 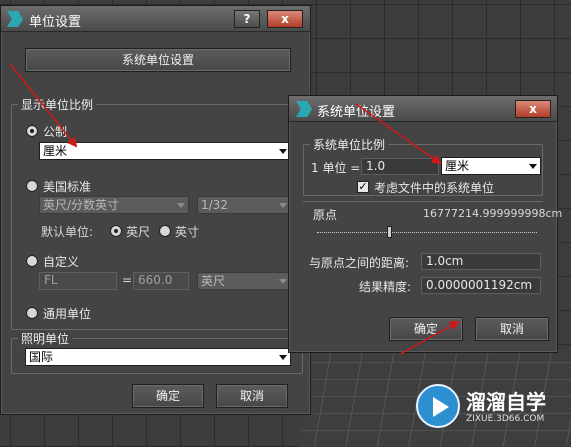 I want to click on annotation-arrow-metric, so click(x=43, y=105).